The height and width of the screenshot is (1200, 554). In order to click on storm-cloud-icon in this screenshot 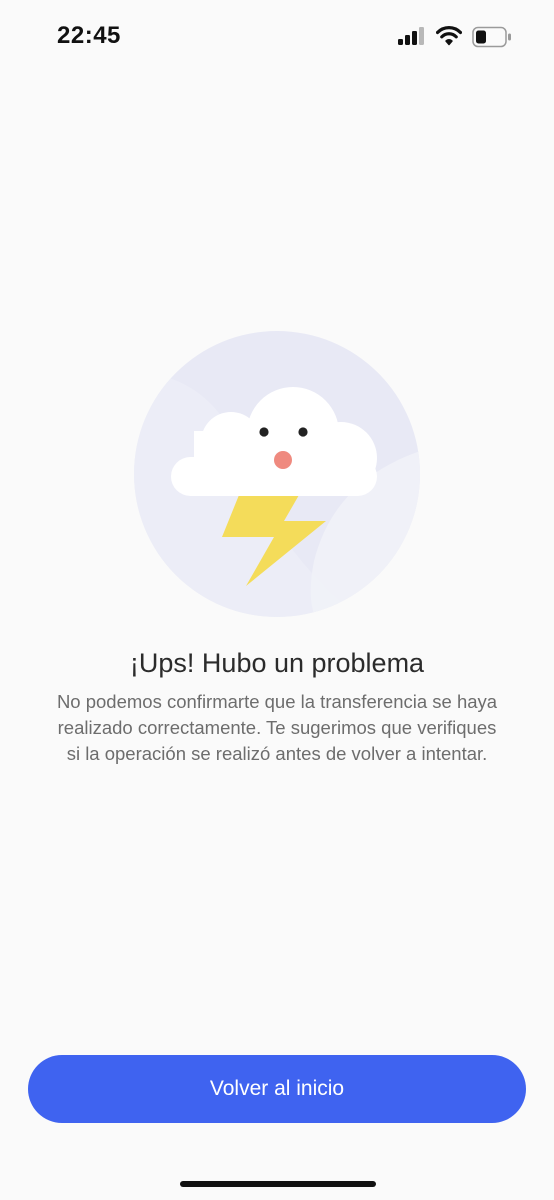, I will do `click(277, 474)`.